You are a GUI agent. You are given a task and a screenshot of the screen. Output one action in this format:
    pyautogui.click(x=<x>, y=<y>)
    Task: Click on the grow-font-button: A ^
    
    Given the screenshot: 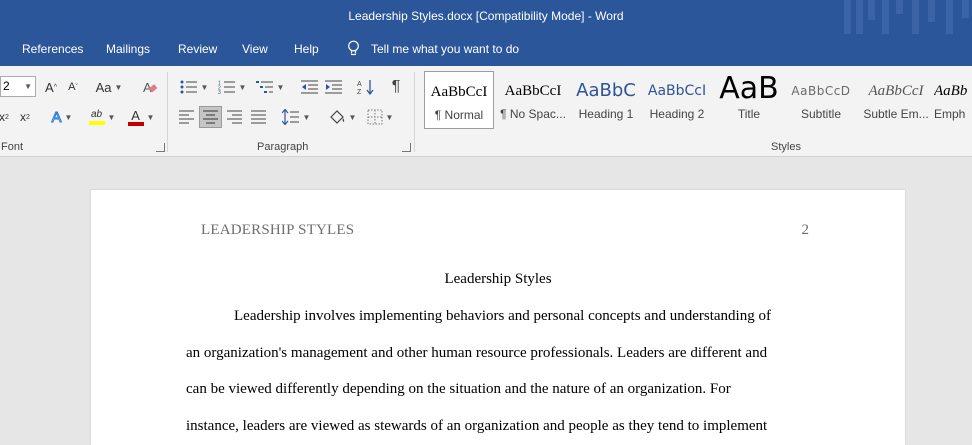 What is the action you would take?
    pyautogui.click(x=51, y=87)
    